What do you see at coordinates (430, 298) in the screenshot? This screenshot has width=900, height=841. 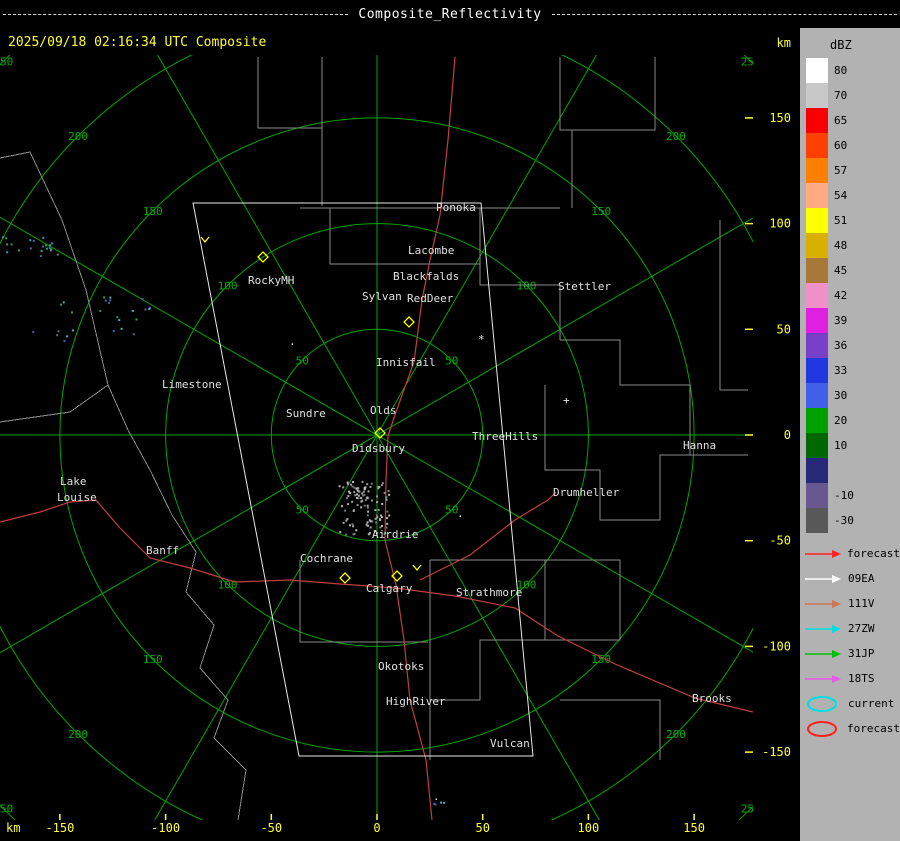 I see `city-label: RedDeer` at bounding box center [430, 298].